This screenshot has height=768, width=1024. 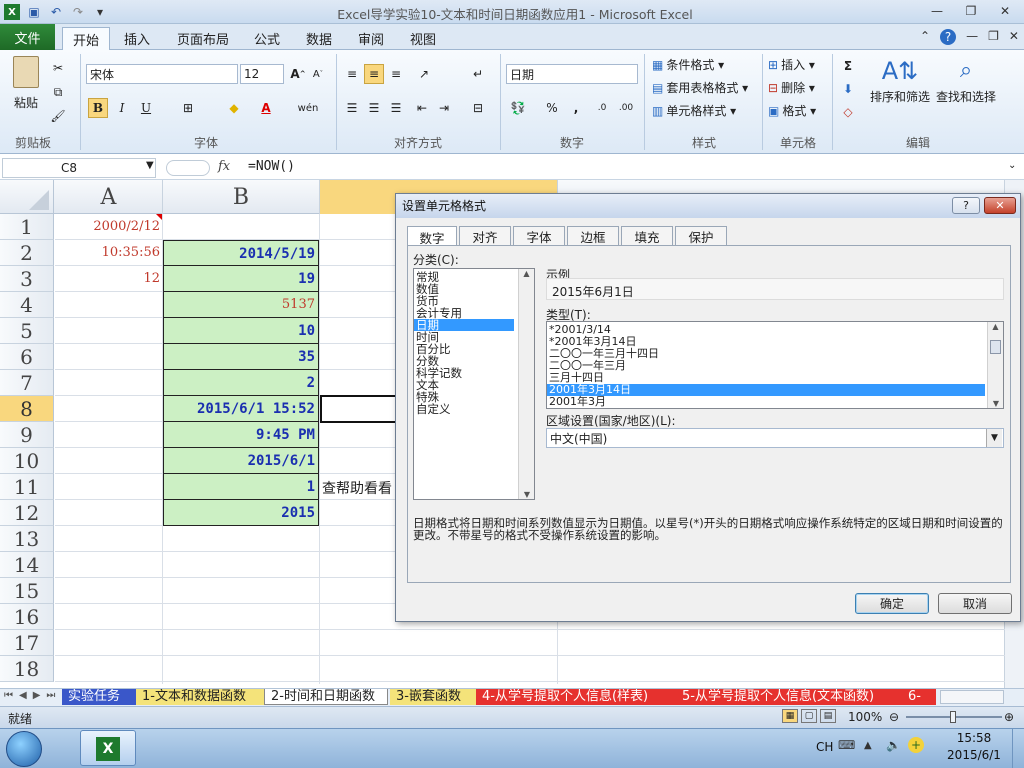 I want to click on cell-a1: 2000/2/12, so click(x=108, y=227).